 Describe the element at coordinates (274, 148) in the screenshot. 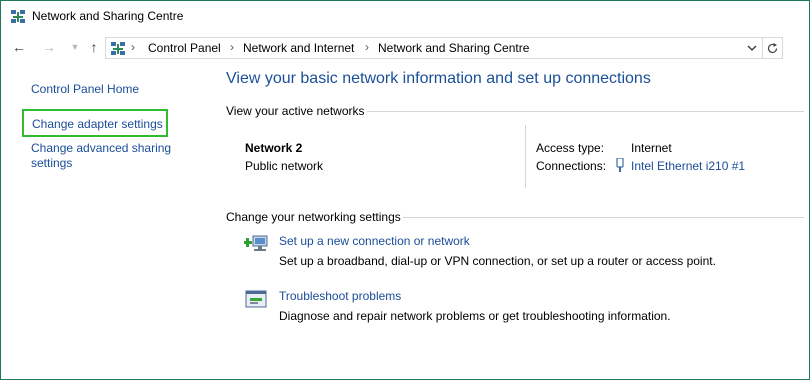

I see `network-name: Network 2` at that location.